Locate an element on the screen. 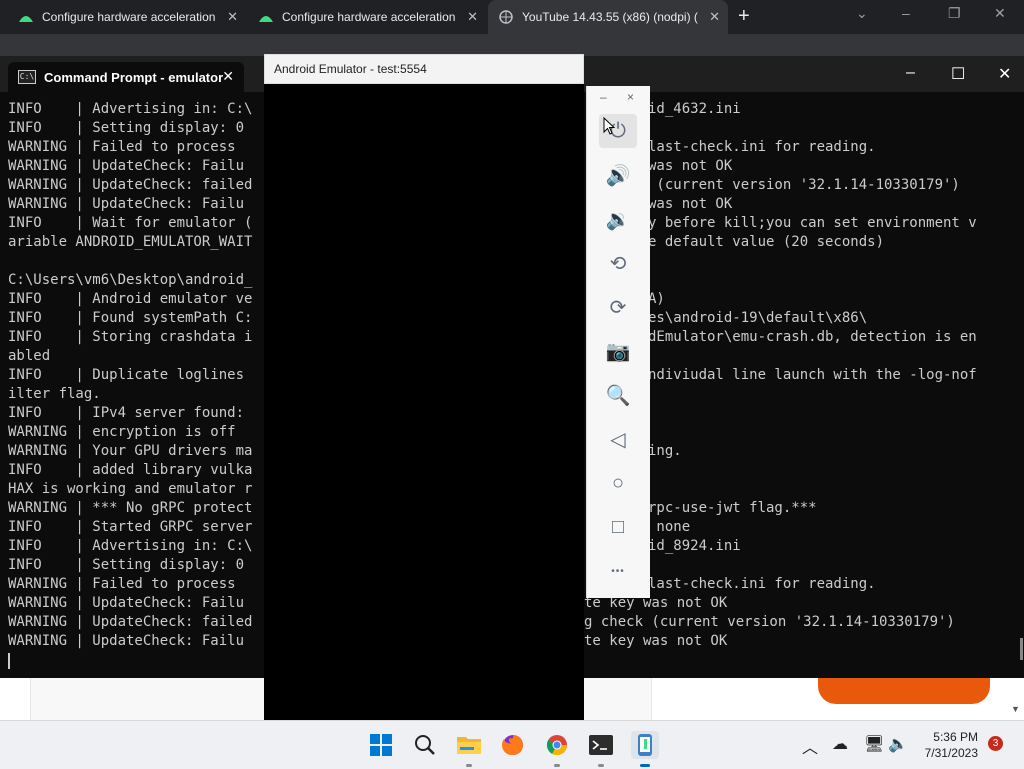 The width and height of the screenshot is (1024, 769). terminal-line: WARNING | Your GPU drivers ma is located at coordinates (130, 451).